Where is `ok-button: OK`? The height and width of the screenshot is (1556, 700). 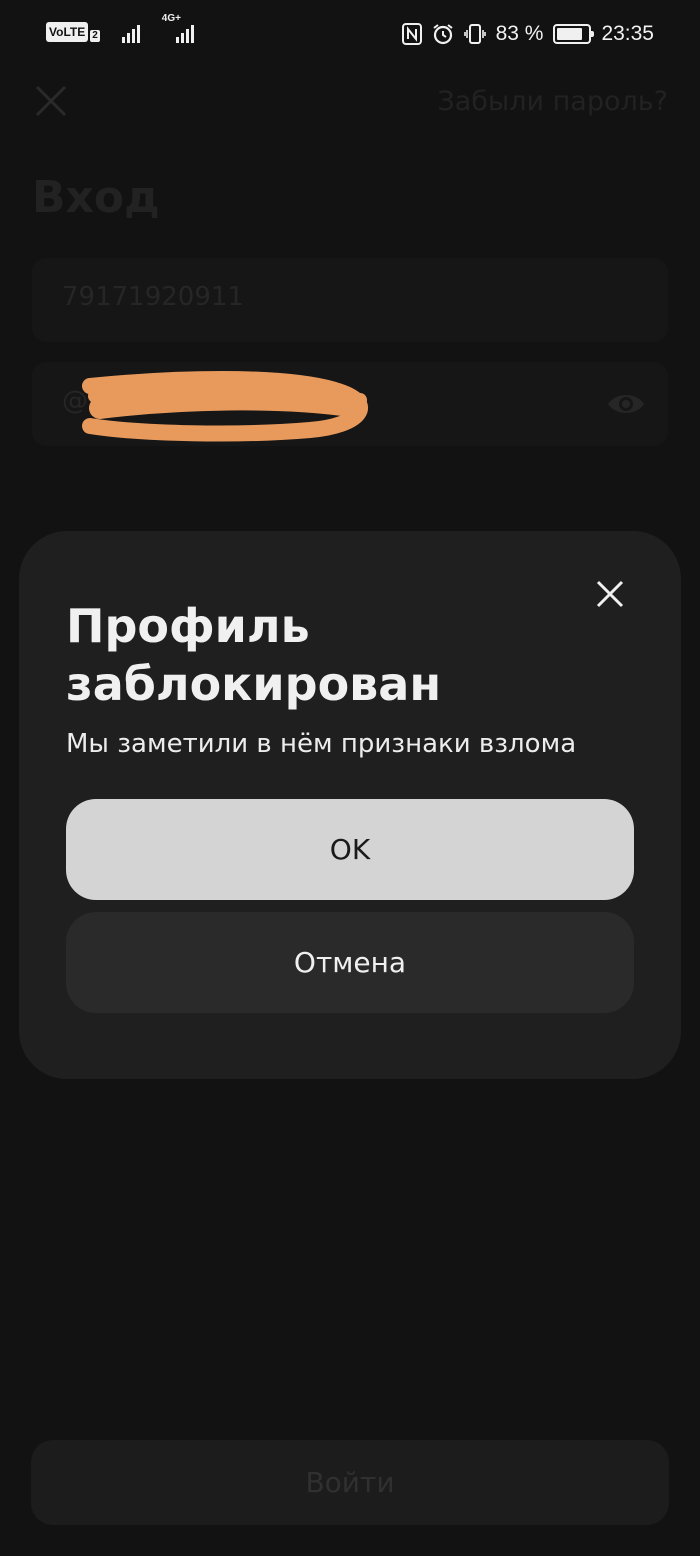
ok-button: OK is located at coordinates (350, 849).